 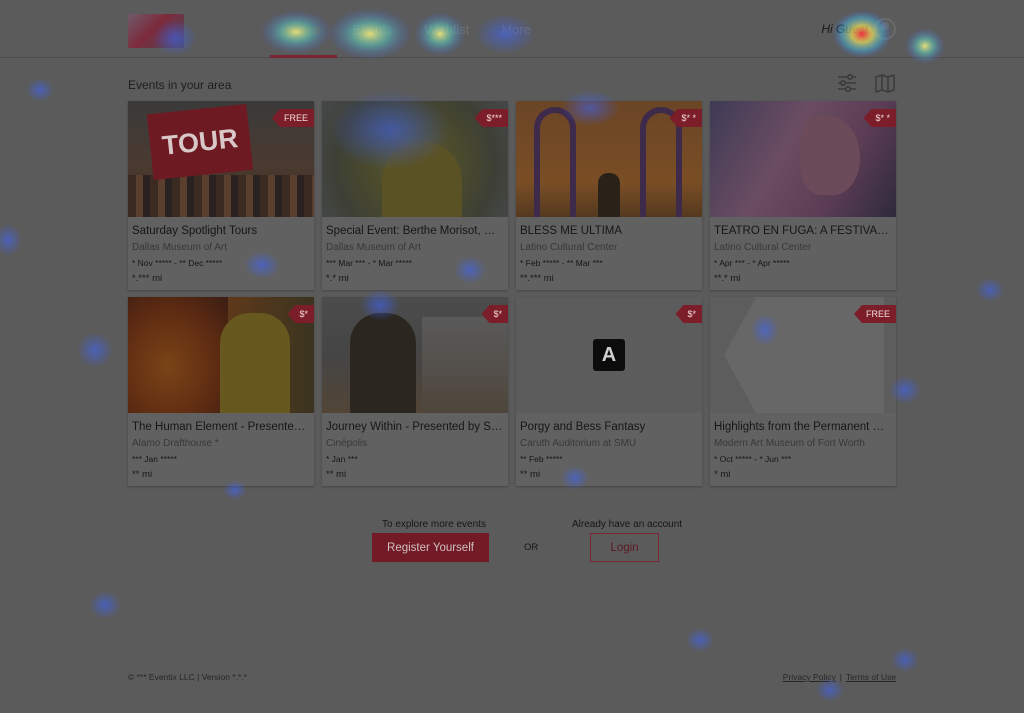 I want to click on nav-label: Home, so click(x=303, y=29).